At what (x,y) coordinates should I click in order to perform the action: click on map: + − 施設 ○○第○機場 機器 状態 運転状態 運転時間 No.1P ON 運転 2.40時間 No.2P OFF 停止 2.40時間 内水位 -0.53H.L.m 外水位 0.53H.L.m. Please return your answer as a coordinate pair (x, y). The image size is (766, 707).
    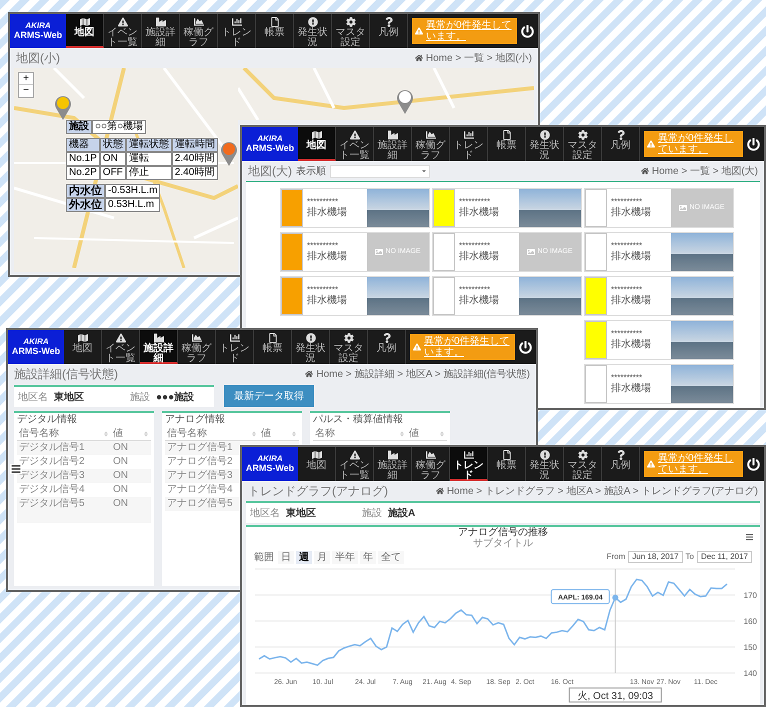
    Looking at the image, I should click on (126, 170).